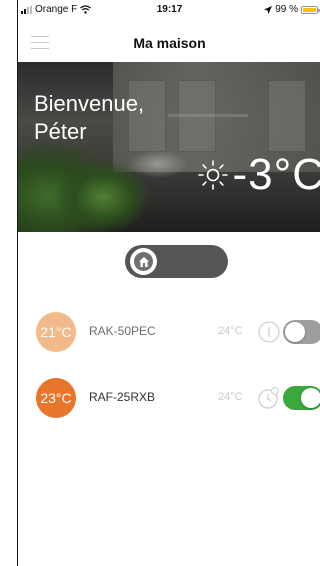 The width and height of the screenshot is (320, 566). I want to click on current-temp-badge: 21°C, so click(56, 332).